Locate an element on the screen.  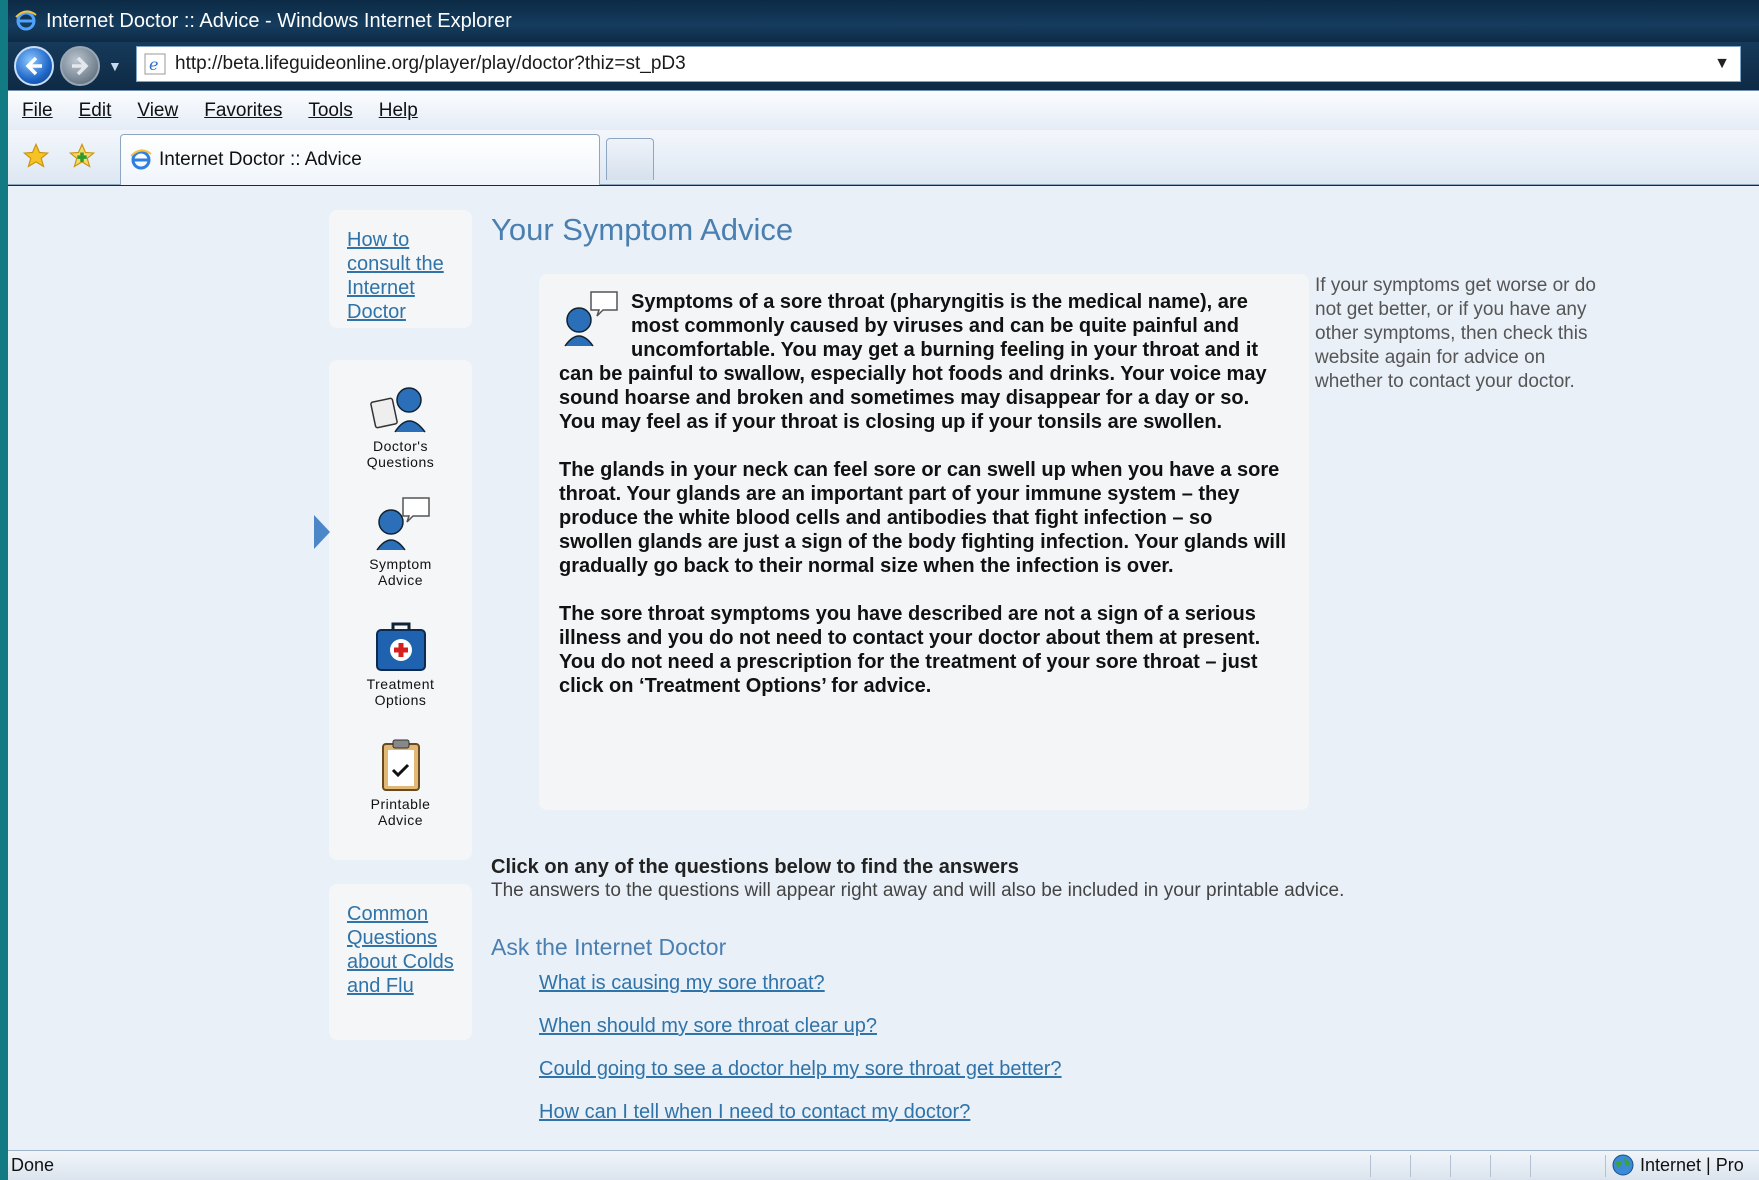
how-to-consult-link: How to consult the Internet Doctor is located at coordinates (400, 276).